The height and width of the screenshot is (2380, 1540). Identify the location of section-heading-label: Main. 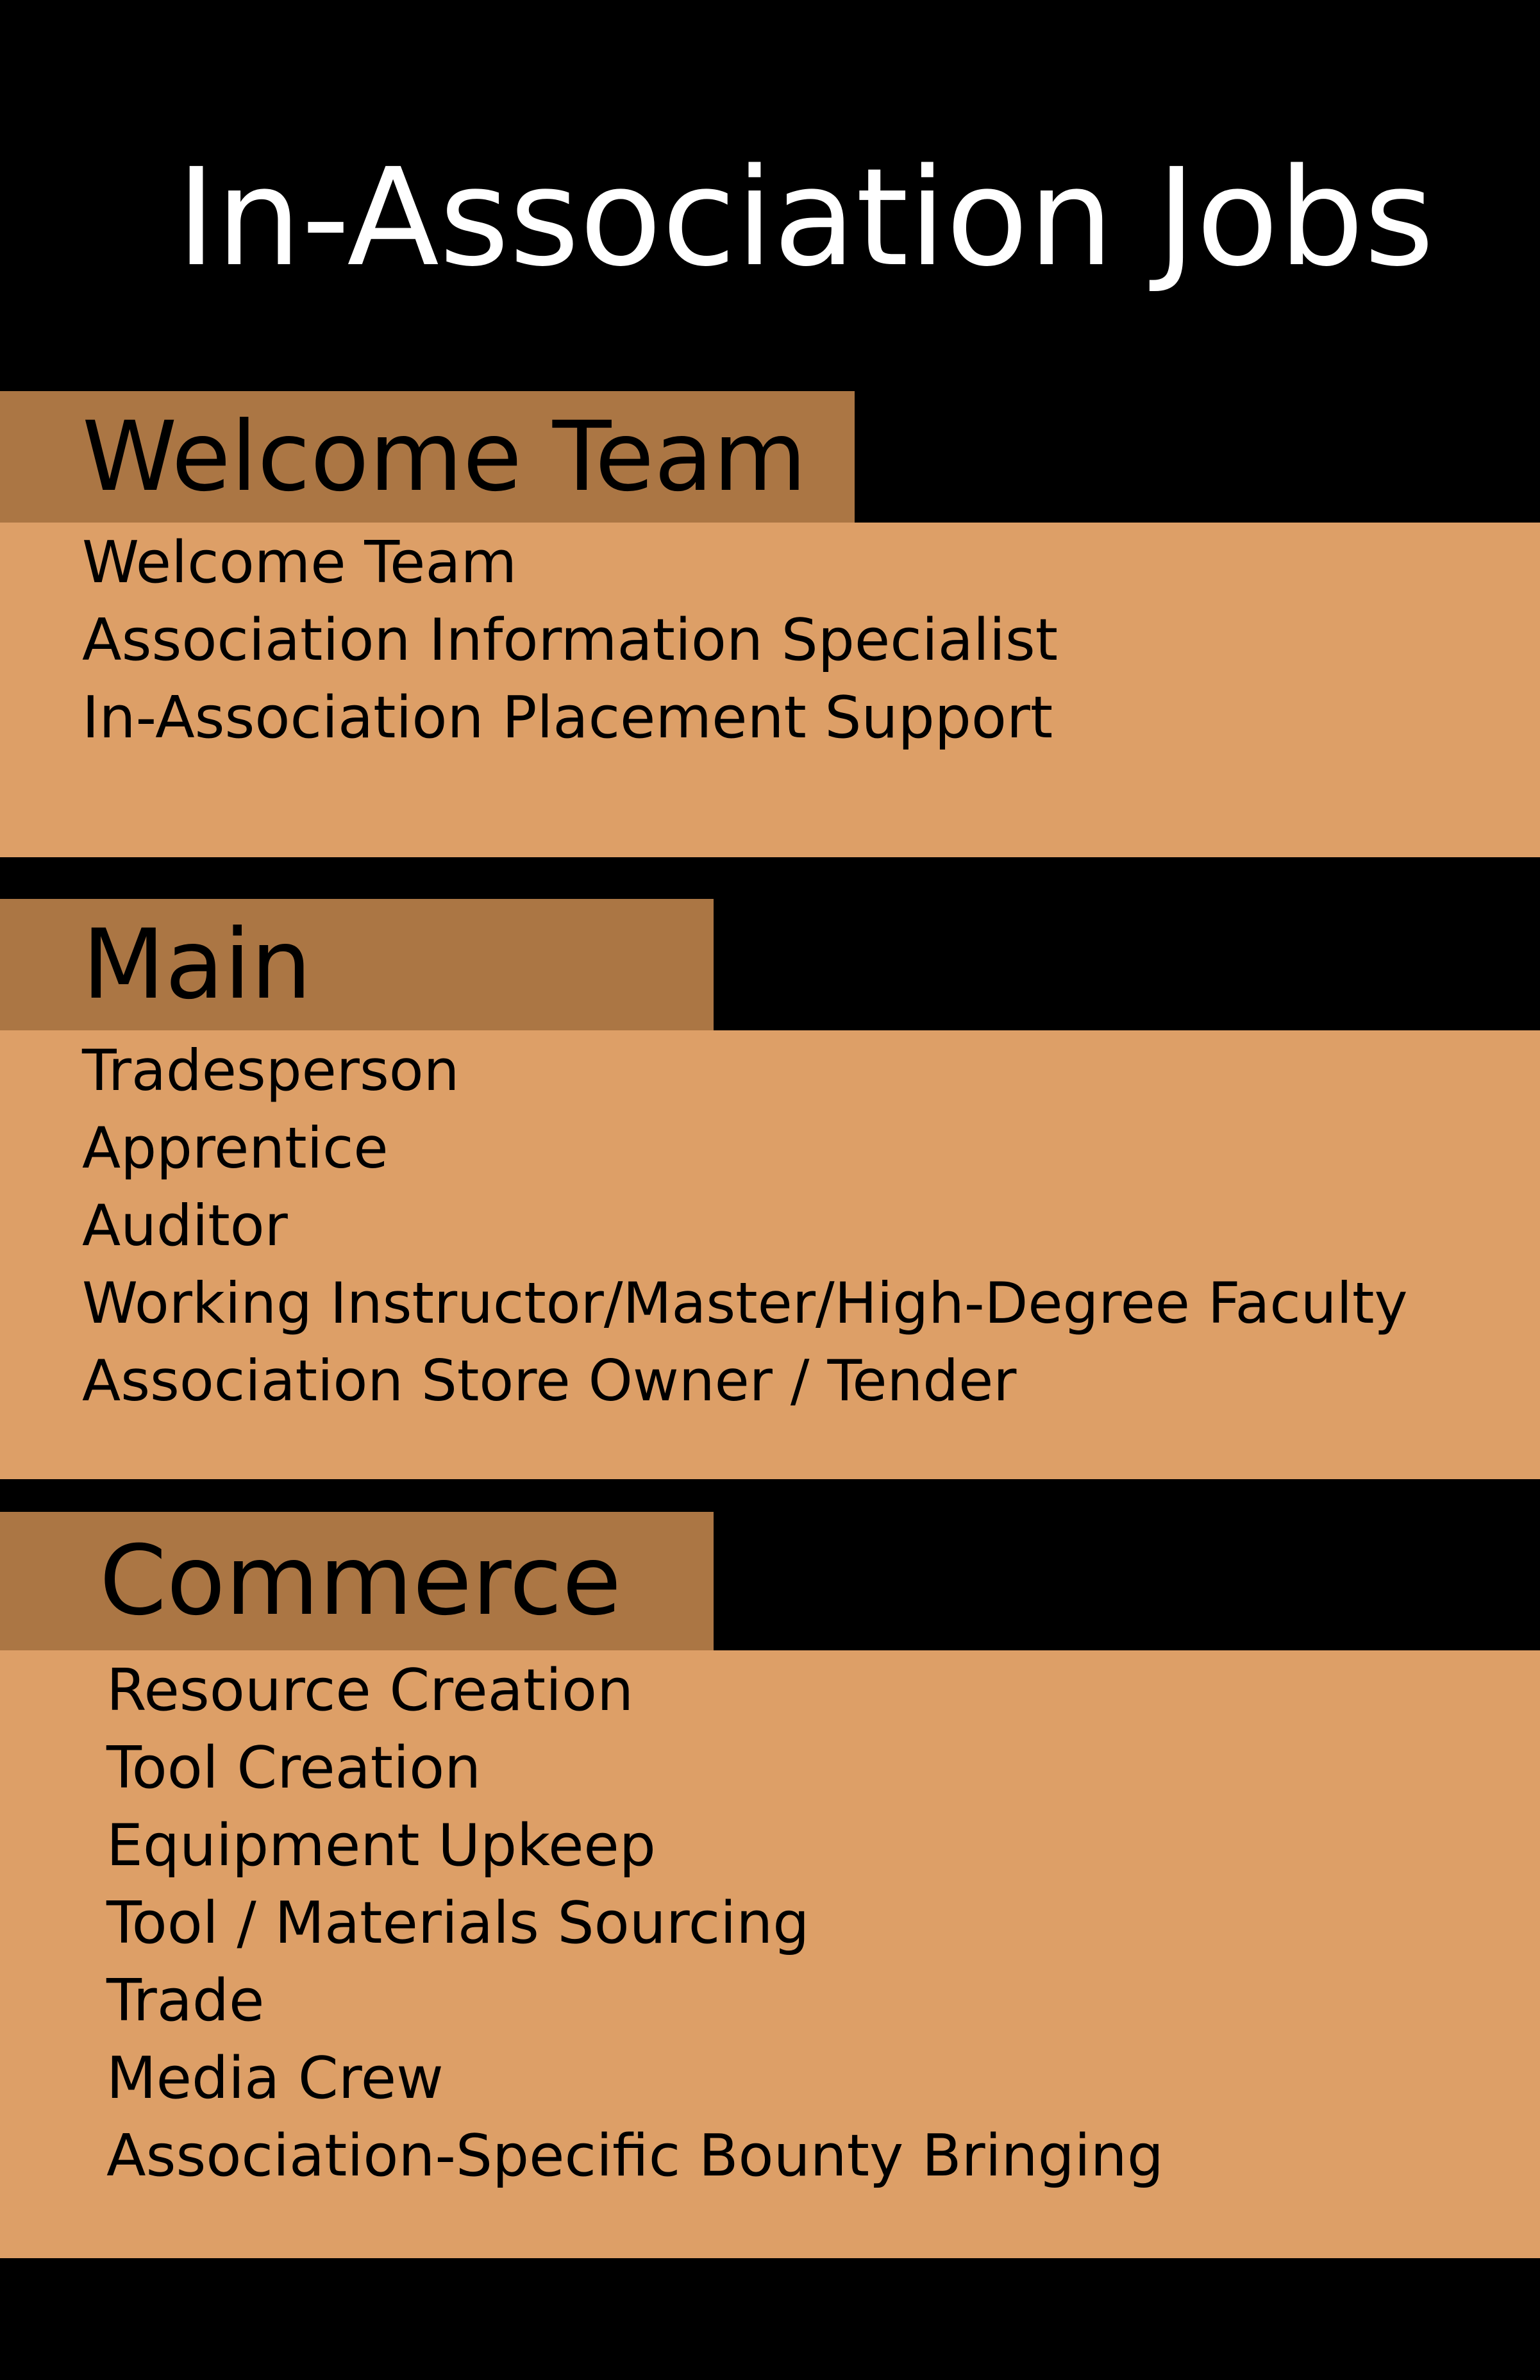
(197, 965).